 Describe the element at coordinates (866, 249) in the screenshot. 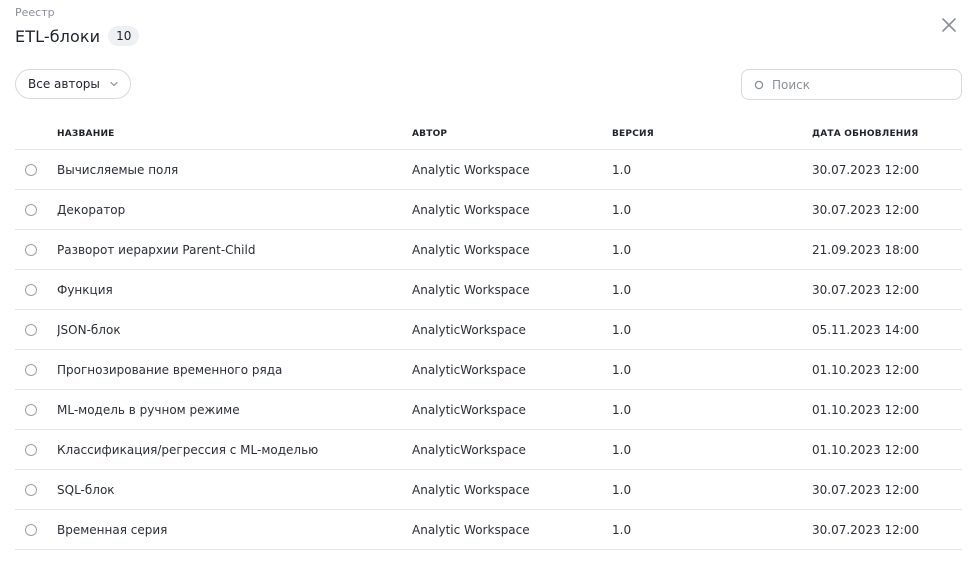

I see `row-updated: 21.09.2023 18:00` at that location.